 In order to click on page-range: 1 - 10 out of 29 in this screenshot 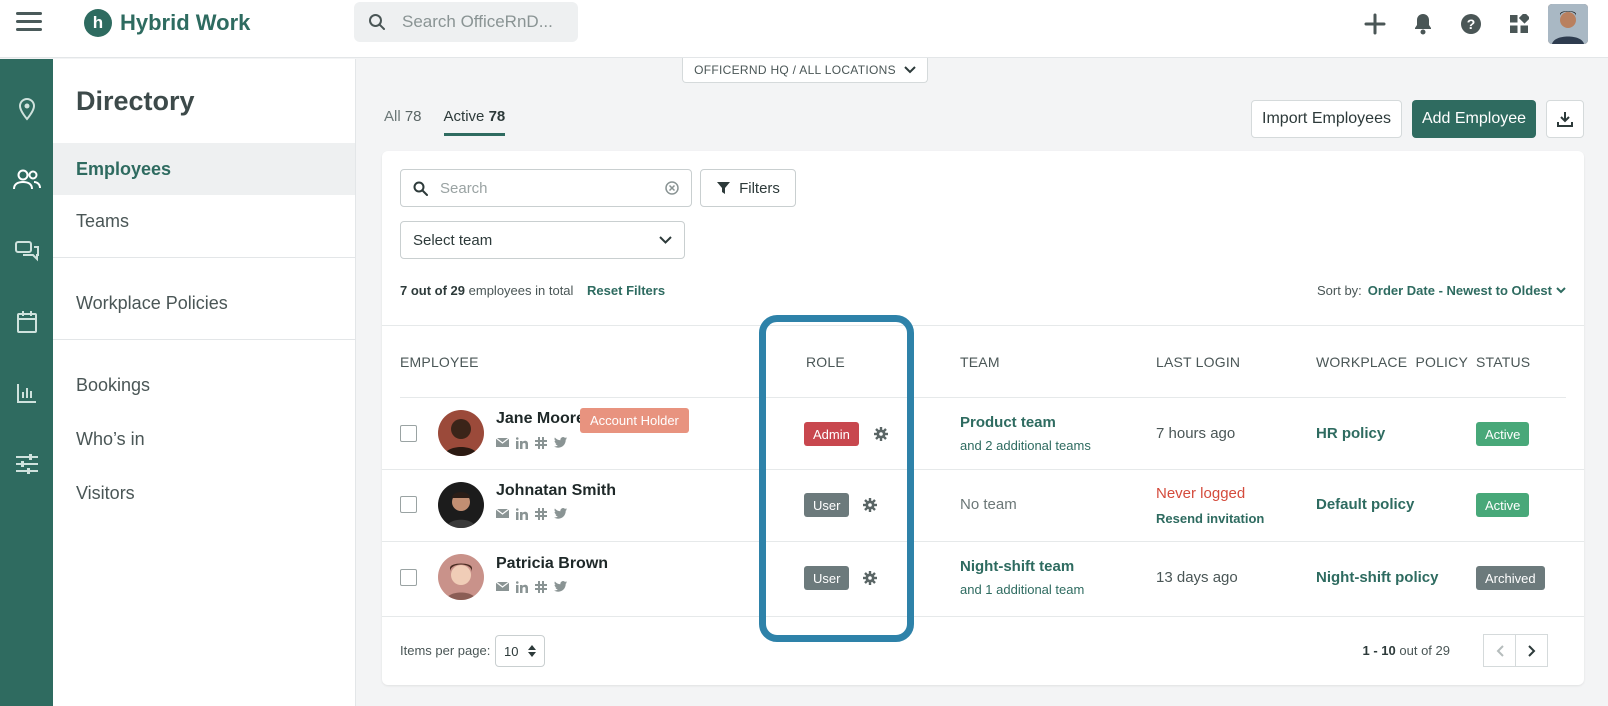, I will do `click(1406, 650)`.